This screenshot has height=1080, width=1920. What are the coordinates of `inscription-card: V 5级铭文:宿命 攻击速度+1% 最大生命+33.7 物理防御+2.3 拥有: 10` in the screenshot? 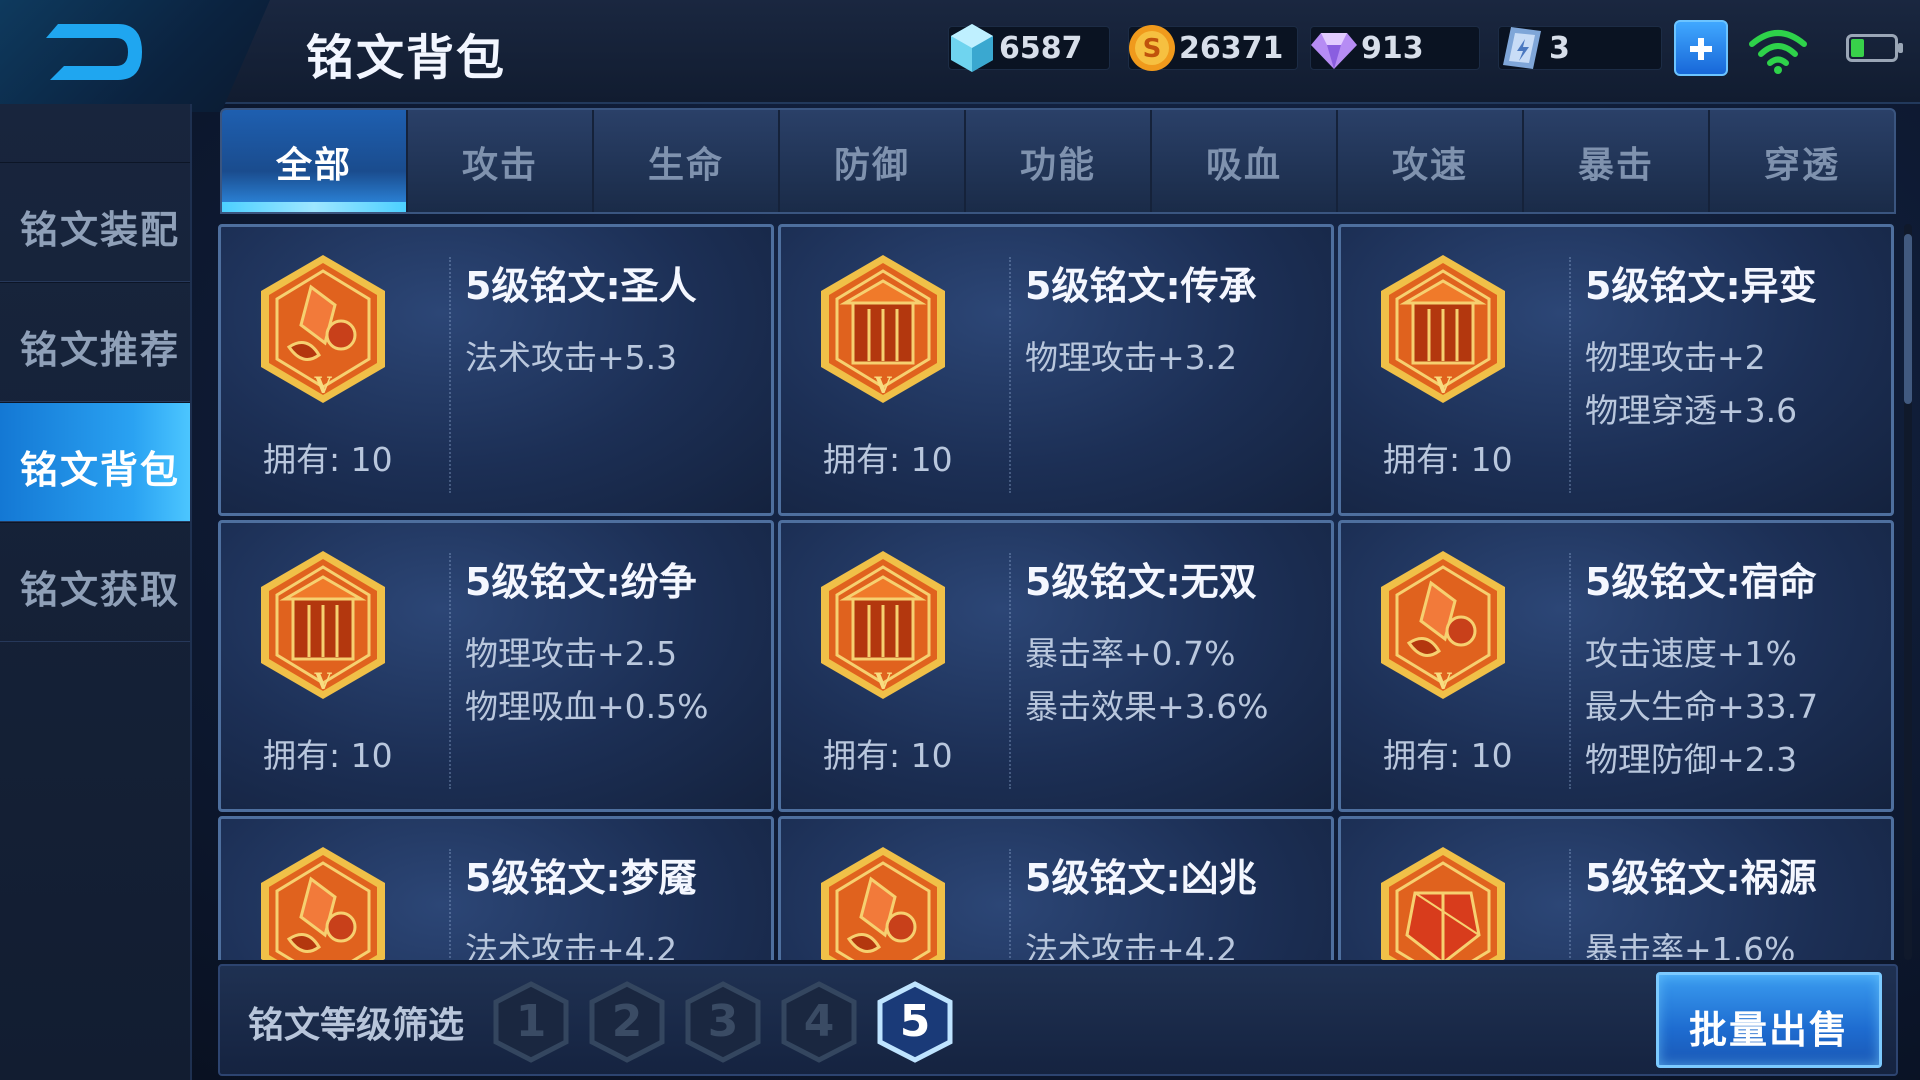 It's located at (1616, 666).